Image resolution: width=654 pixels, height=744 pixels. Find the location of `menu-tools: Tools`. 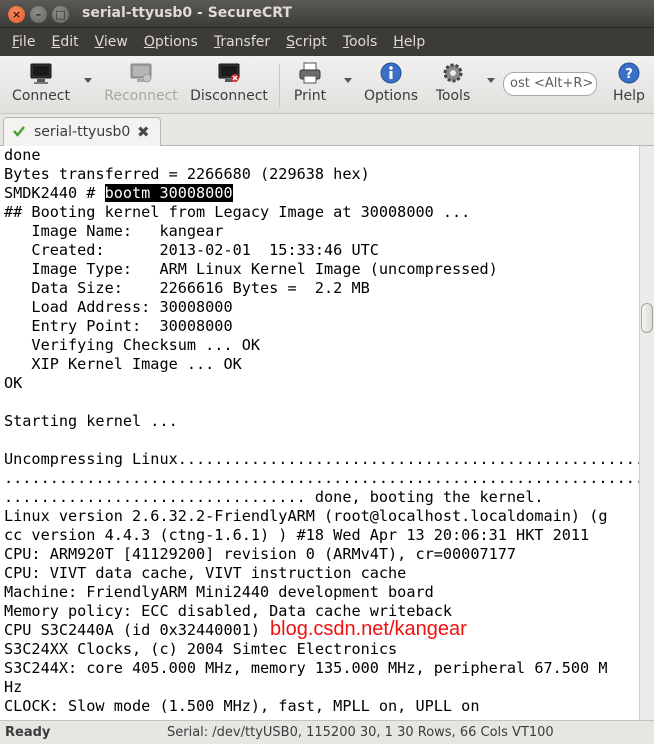

menu-tools: Tools is located at coordinates (360, 42).